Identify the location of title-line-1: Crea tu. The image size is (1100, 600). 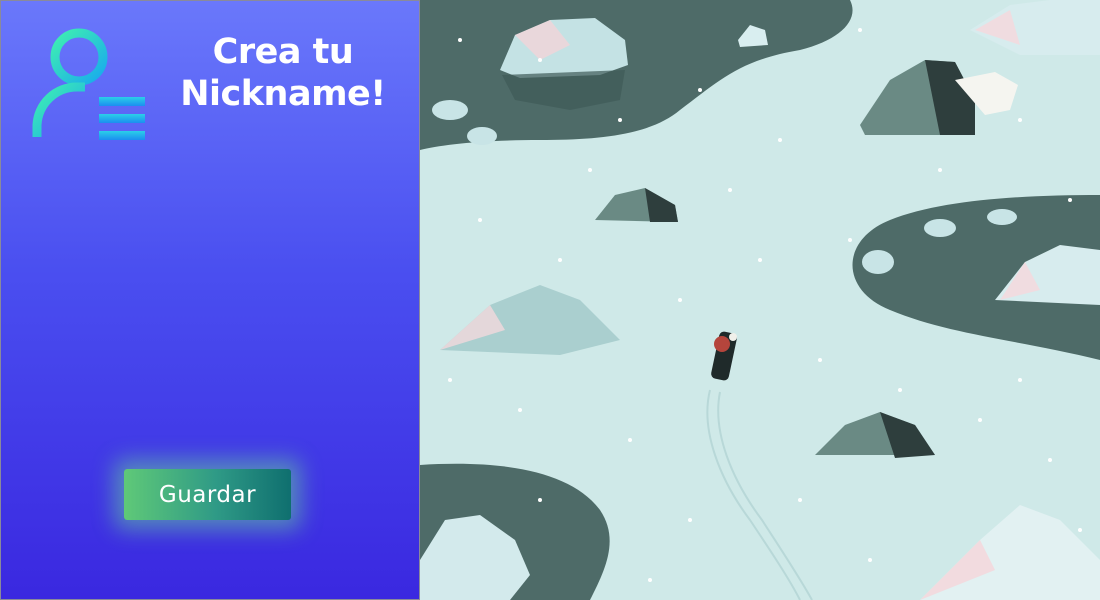
(283, 52).